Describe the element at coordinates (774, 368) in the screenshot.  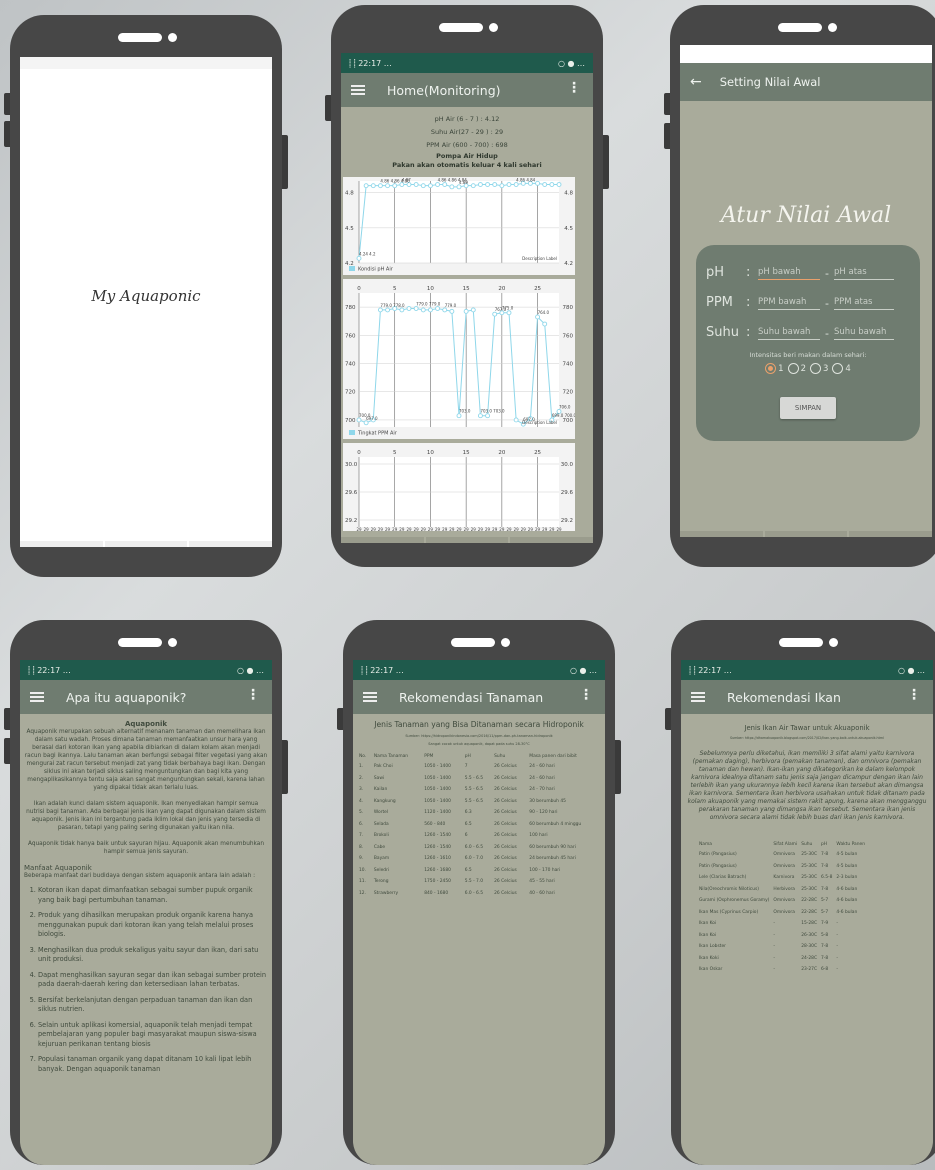
I see `radio-option-1: 1` at that location.